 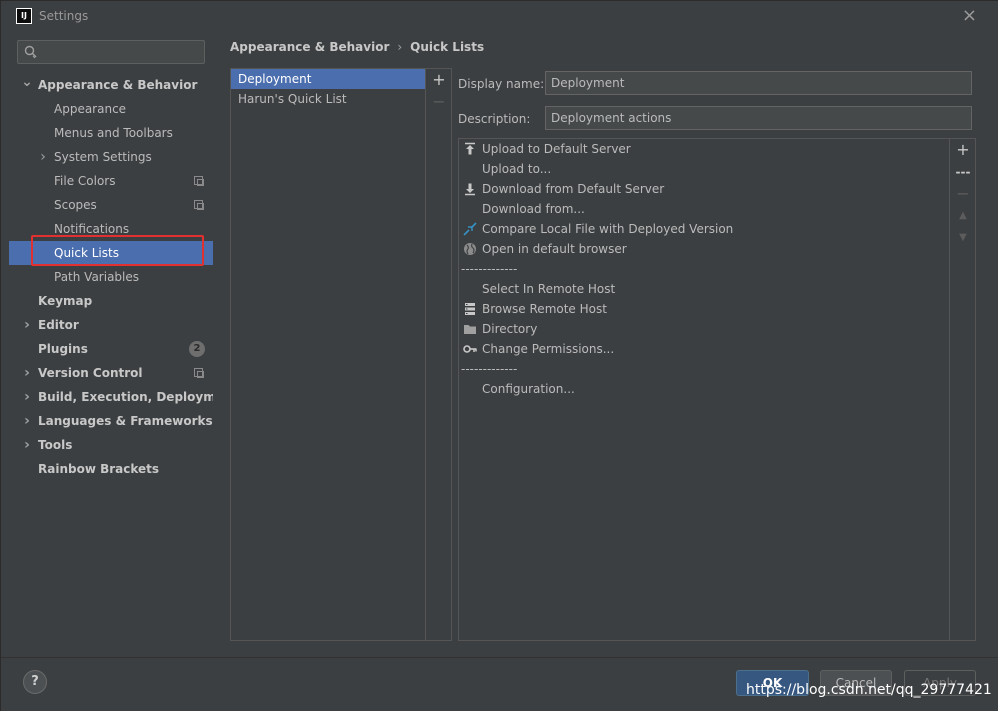 I want to click on title-bar: IJ Settings ×, so click(x=499, y=16).